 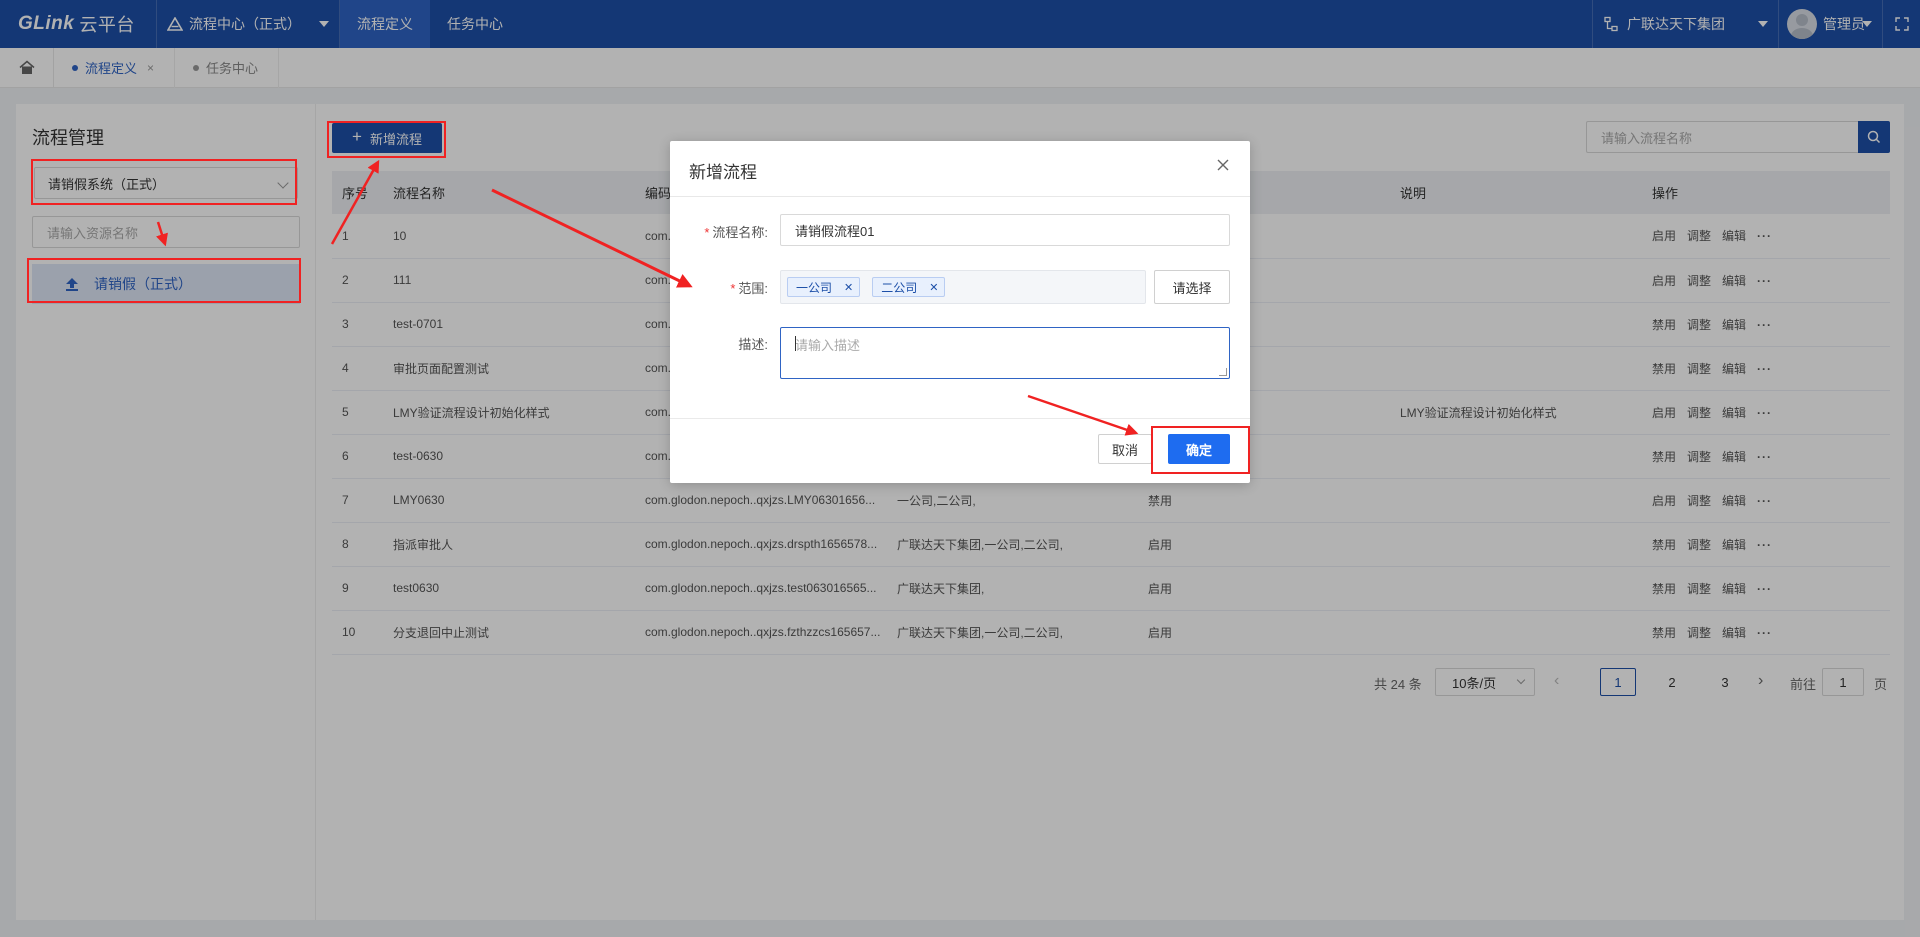 I want to click on close-icon, so click(x=1223, y=165).